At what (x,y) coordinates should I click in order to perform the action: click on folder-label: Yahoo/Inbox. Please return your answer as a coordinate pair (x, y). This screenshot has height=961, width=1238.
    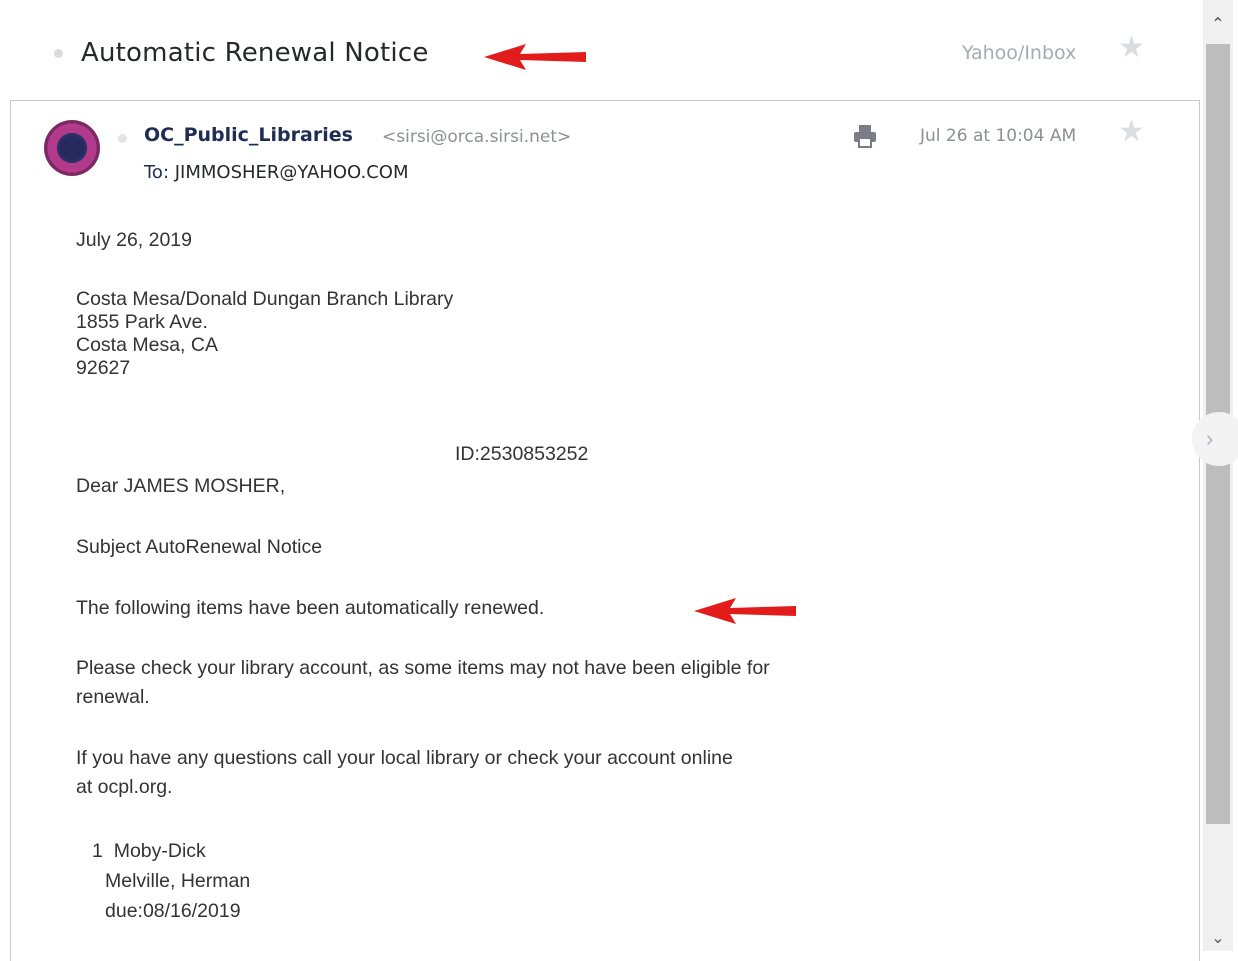
    Looking at the image, I should click on (1019, 53).